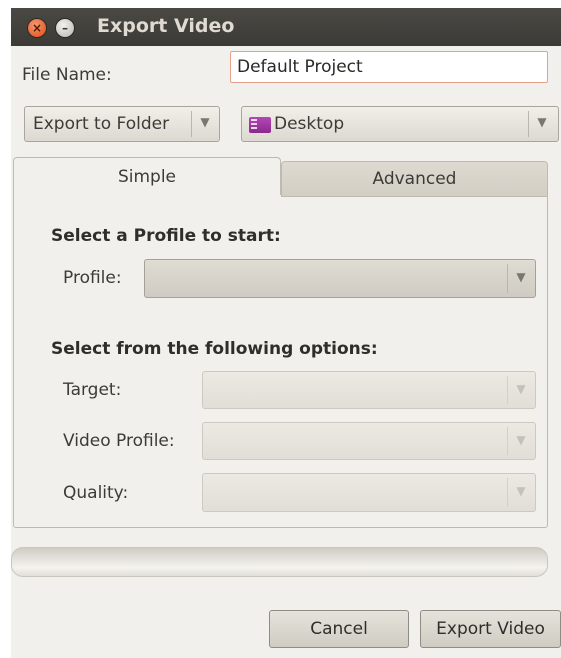 This screenshot has height=658, width=561. What do you see at coordinates (369, 390) in the screenshot?
I see `target-combo: ▼` at bounding box center [369, 390].